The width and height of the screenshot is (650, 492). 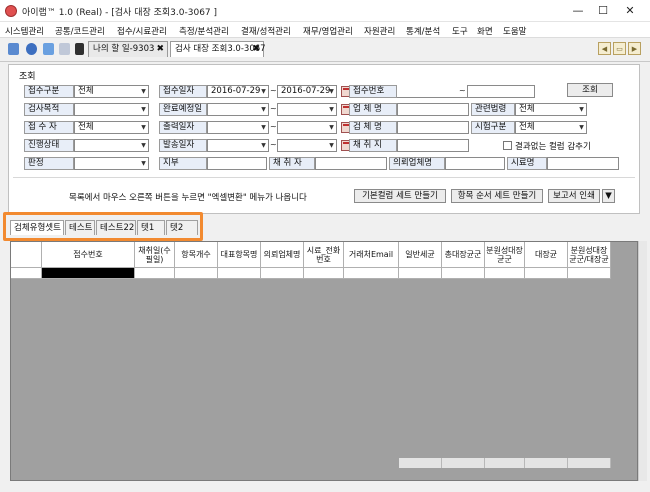 I want to click on nav-prev-icon: ◀, so click(x=604, y=48).